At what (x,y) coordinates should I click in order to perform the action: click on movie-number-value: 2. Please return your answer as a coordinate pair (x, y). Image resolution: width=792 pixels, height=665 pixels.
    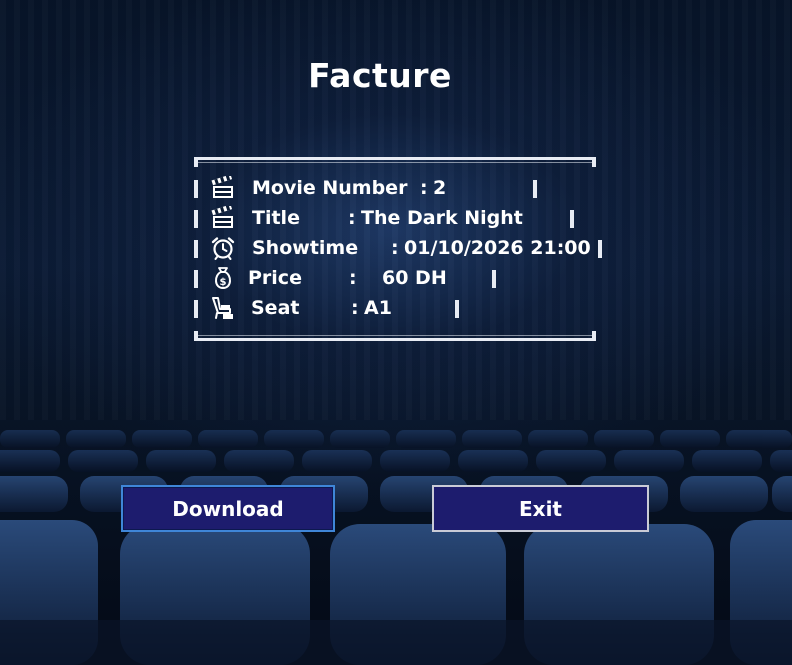
    Looking at the image, I should click on (440, 188).